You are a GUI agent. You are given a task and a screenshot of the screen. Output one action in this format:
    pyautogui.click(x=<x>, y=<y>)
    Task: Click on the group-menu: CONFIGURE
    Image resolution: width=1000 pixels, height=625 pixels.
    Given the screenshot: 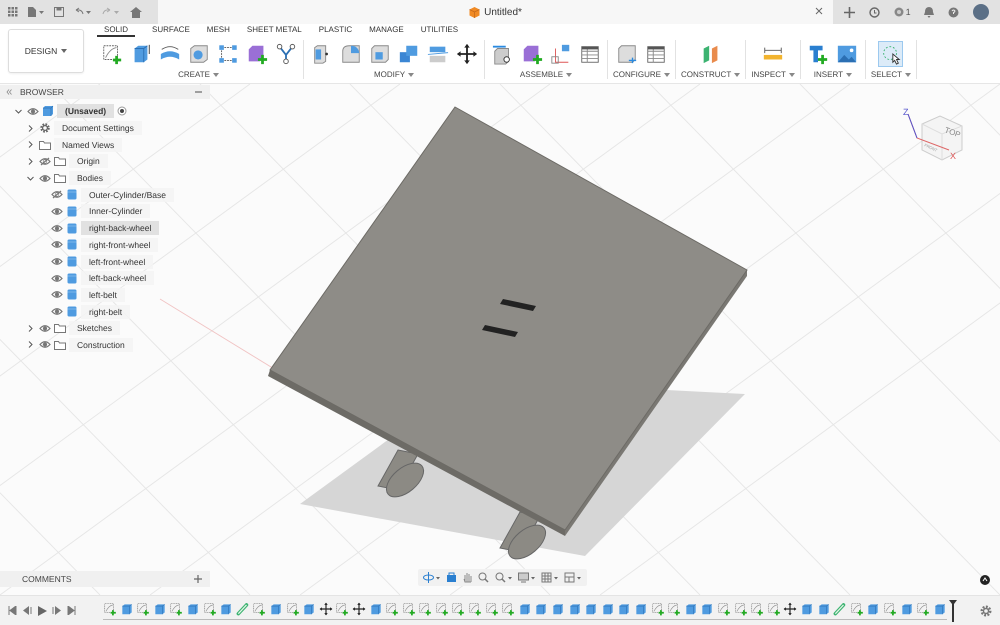 What is the action you would take?
    pyautogui.click(x=641, y=74)
    